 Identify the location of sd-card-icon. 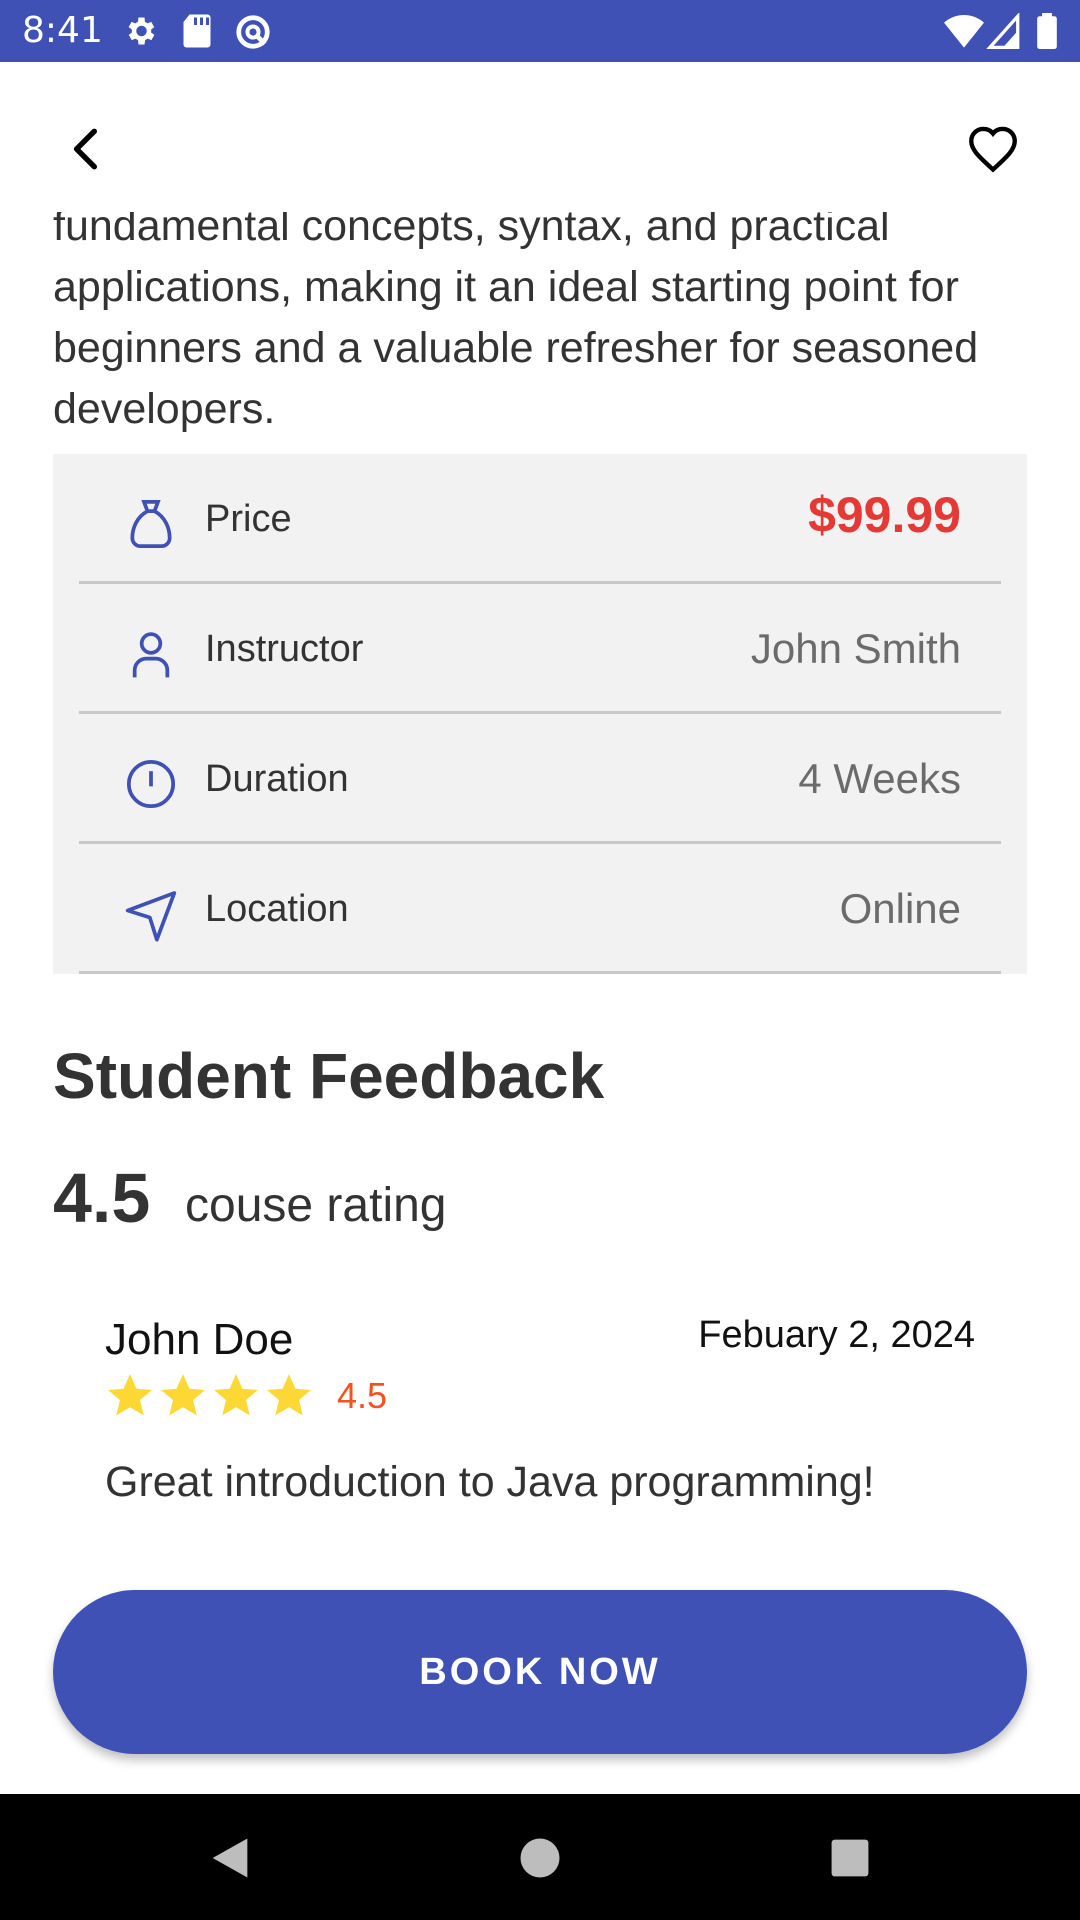
(197, 31).